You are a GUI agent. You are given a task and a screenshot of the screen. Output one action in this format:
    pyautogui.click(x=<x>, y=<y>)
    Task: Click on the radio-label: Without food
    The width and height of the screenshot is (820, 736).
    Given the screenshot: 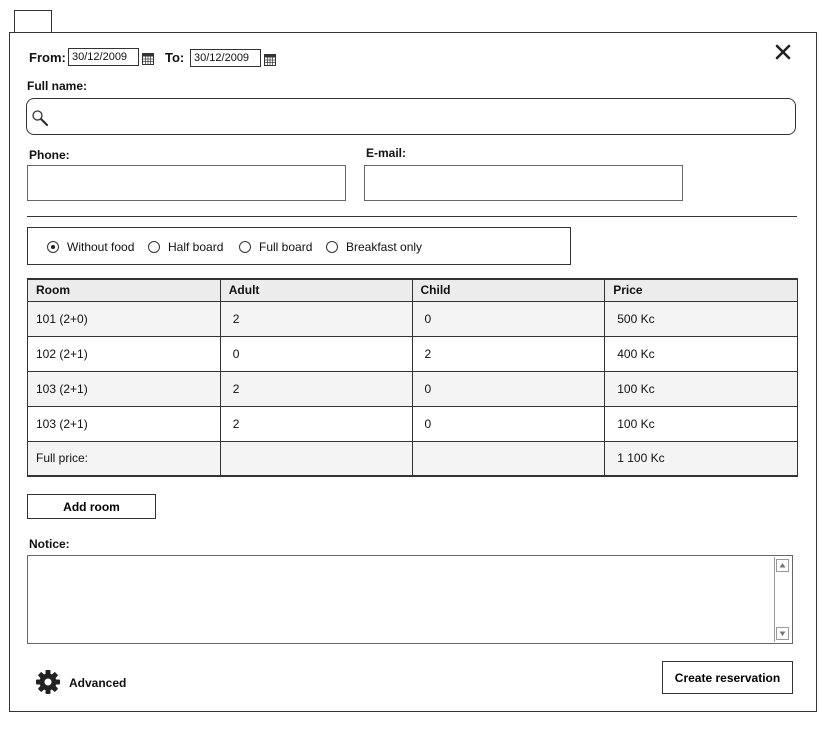 What is the action you would take?
    pyautogui.click(x=101, y=247)
    